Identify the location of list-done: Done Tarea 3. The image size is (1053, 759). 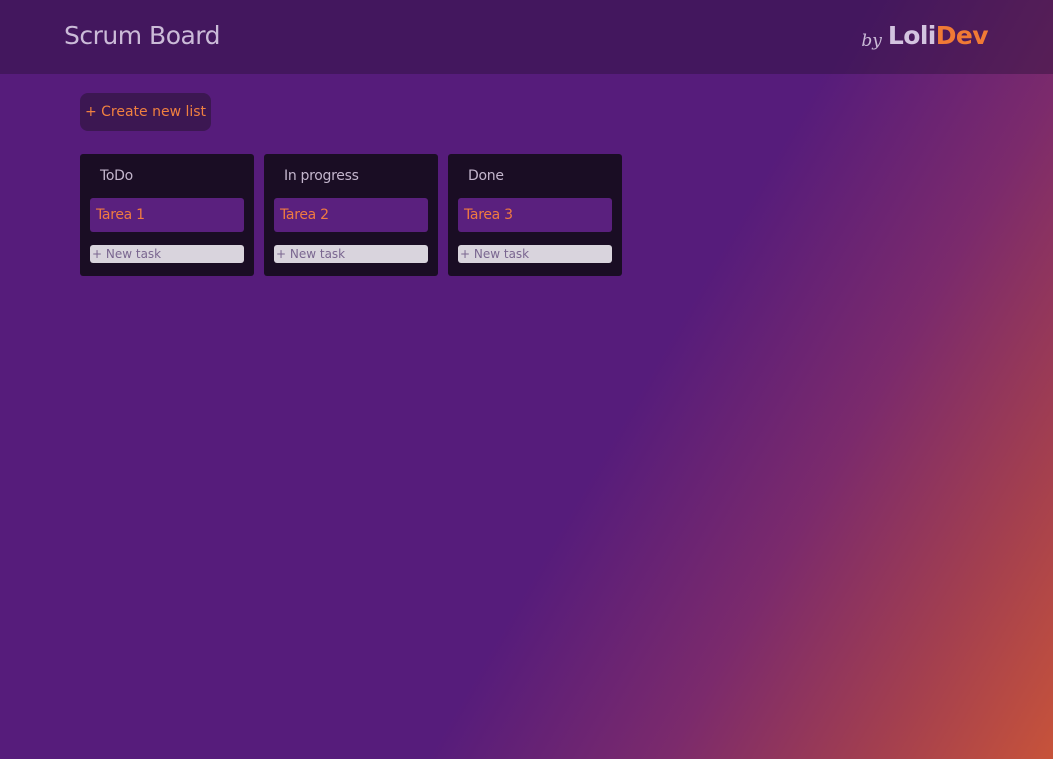
(535, 215).